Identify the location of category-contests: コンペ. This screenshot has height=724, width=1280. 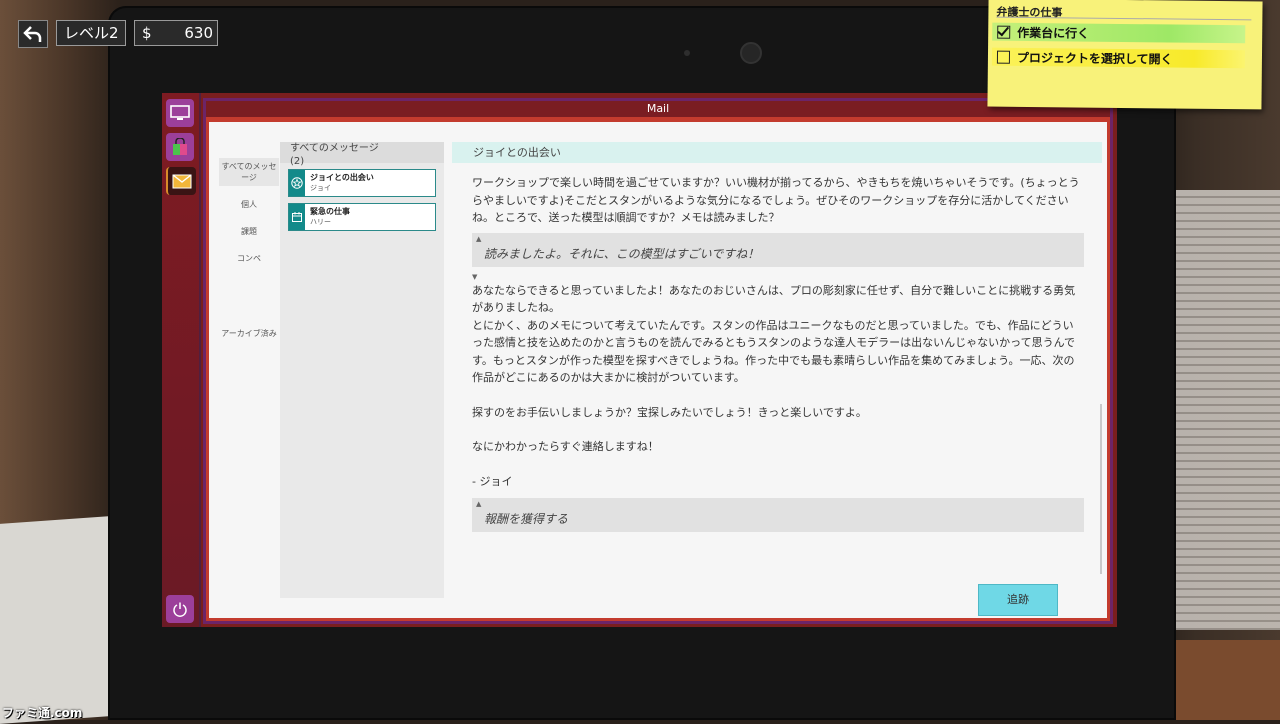
(249, 258).